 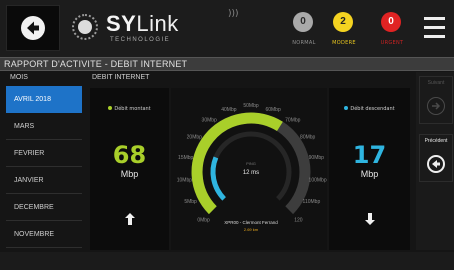 What do you see at coordinates (85, 27) in the screenshot?
I see `lock-icon` at bounding box center [85, 27].